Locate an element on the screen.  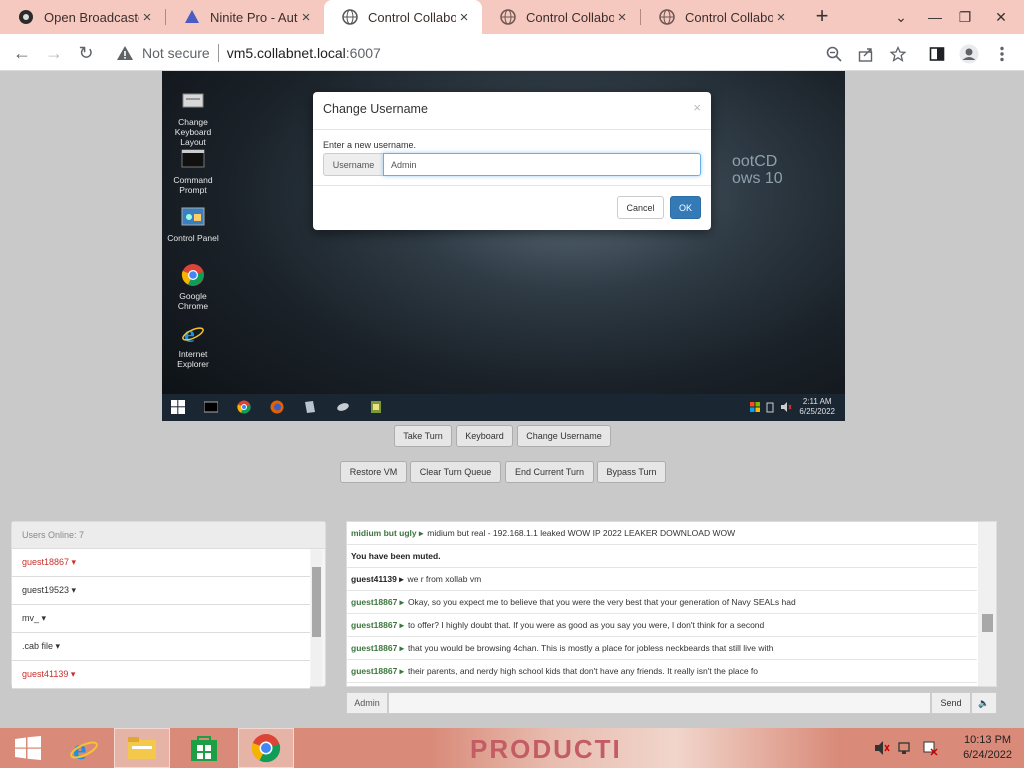
user-item: guest18867 ▾ is located at coordinates (161, 563).